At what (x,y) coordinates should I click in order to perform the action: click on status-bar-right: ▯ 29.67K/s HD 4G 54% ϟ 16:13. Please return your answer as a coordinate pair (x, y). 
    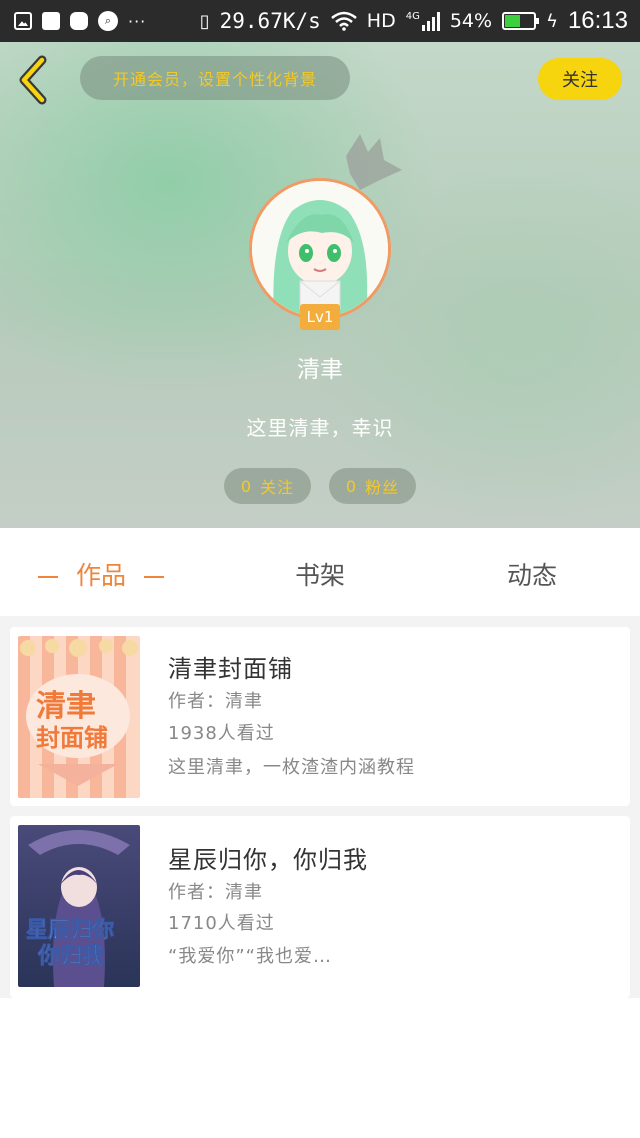
    Looking at the image, I should click on (414, 21).